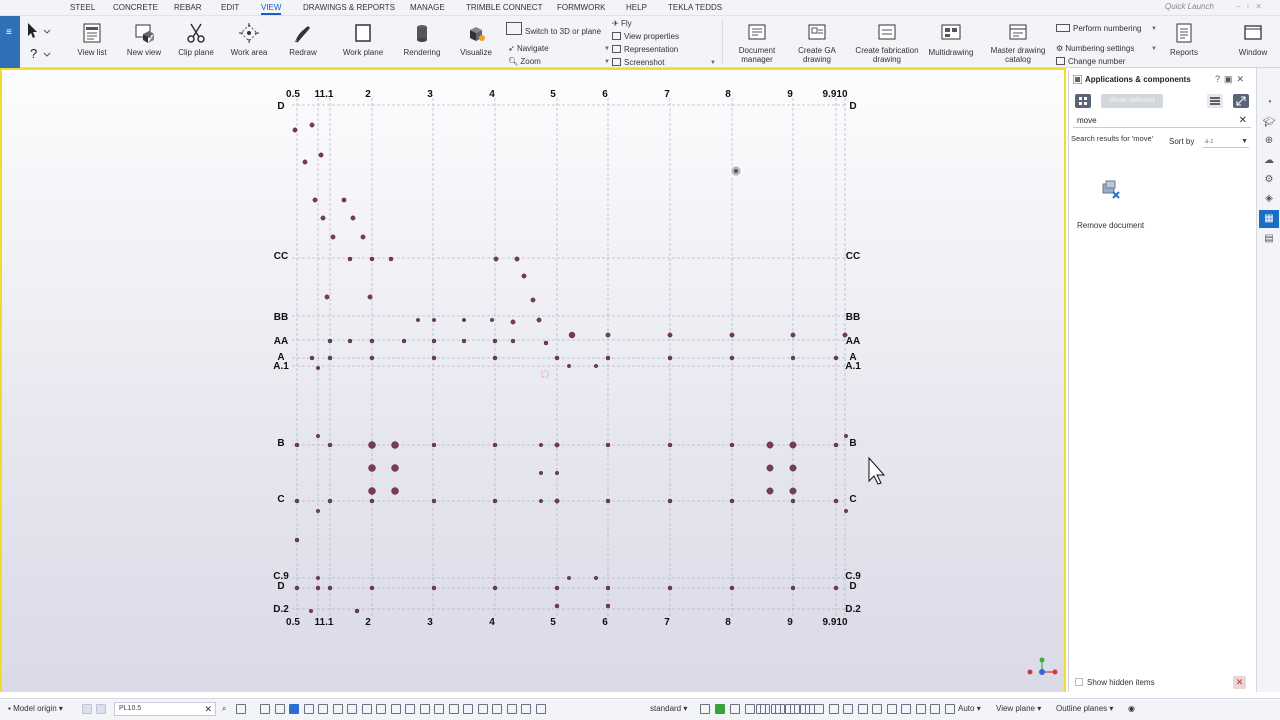  Describe the element at coordinates (1252, 6) in the screenshot. I see `window-controls: –▫✕` at that location.